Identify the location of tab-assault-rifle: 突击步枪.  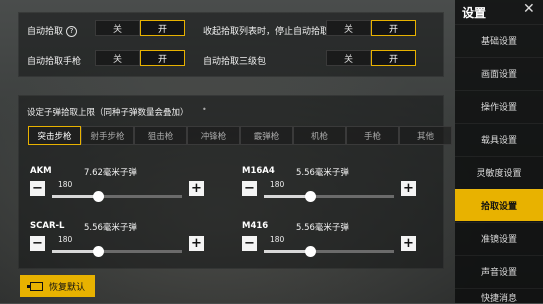
(54, 135).